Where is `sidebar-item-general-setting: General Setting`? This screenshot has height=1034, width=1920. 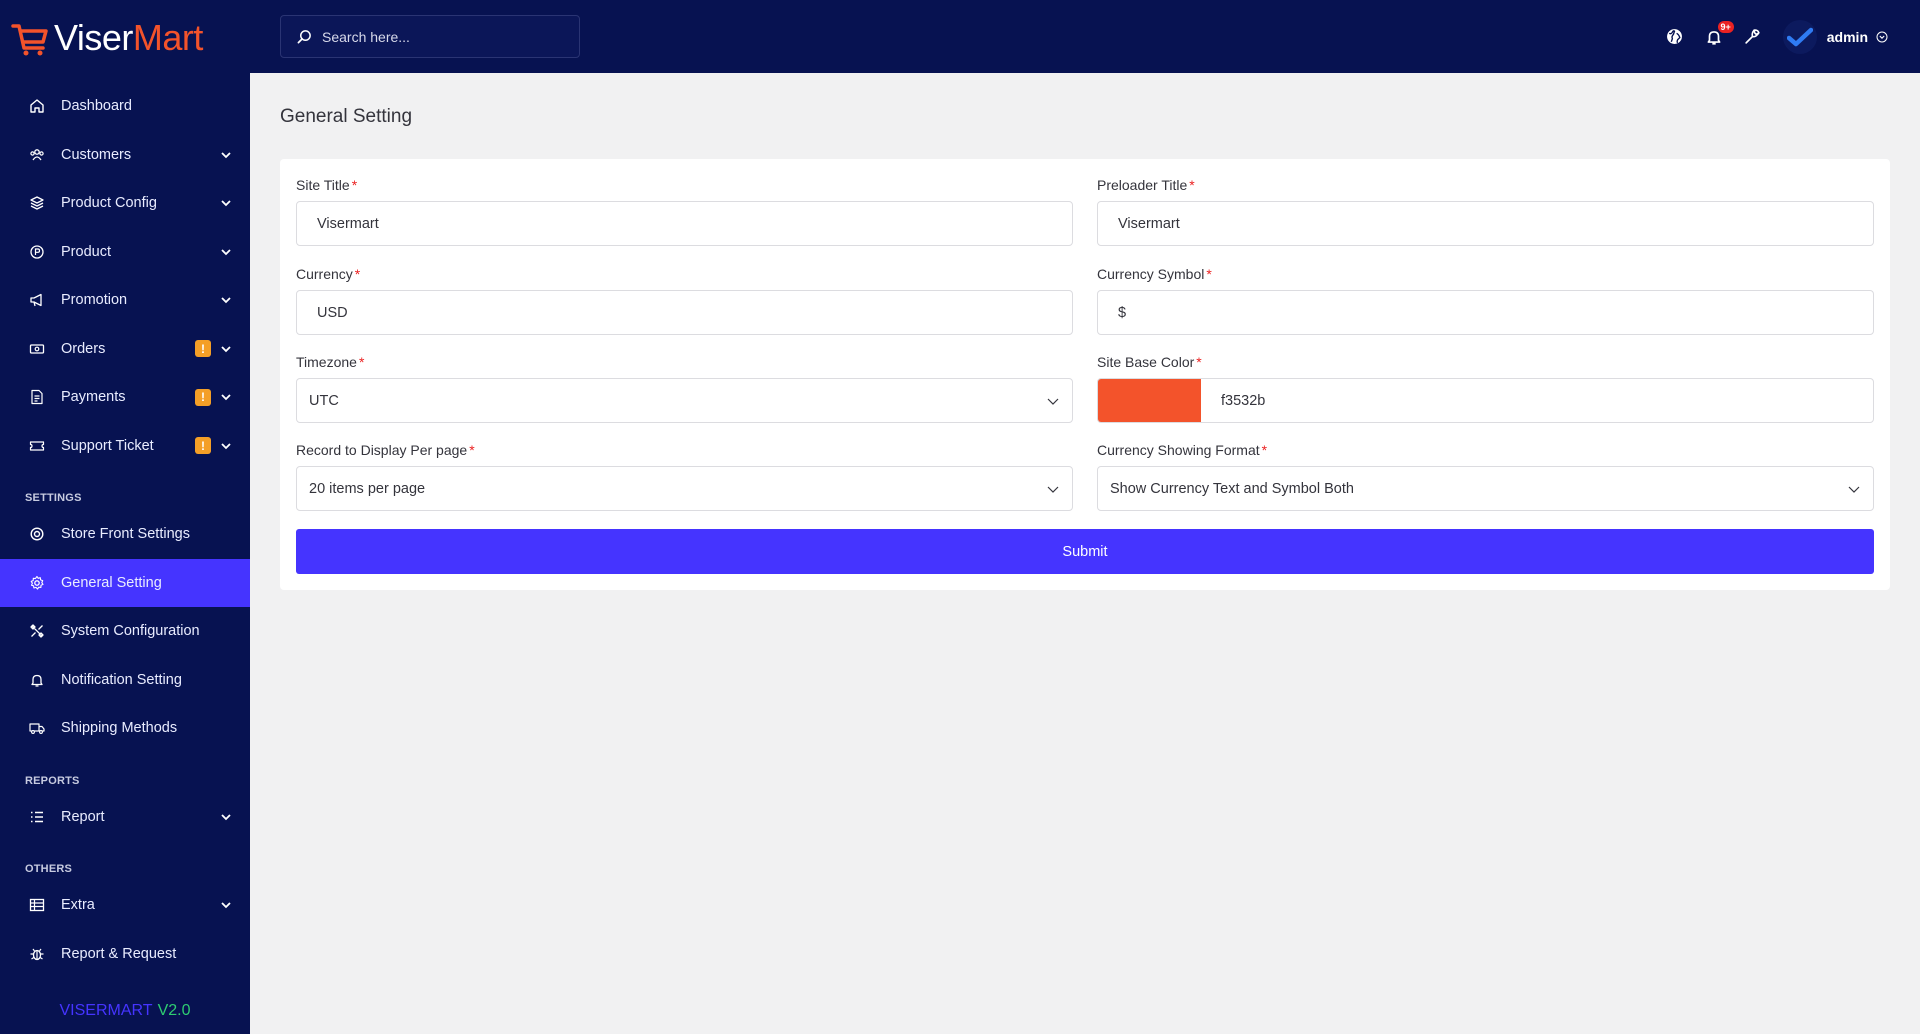 sidebar-item-general-setting: General Setting is located at coordinates (125, 582).